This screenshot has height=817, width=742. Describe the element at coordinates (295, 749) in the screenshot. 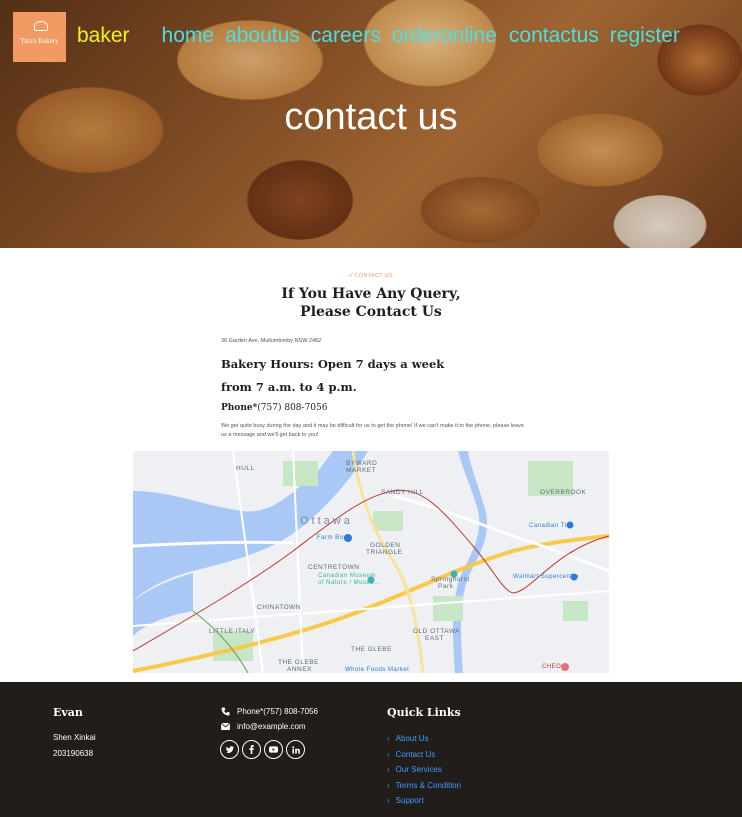

I see `linkedin-icon` at that location.